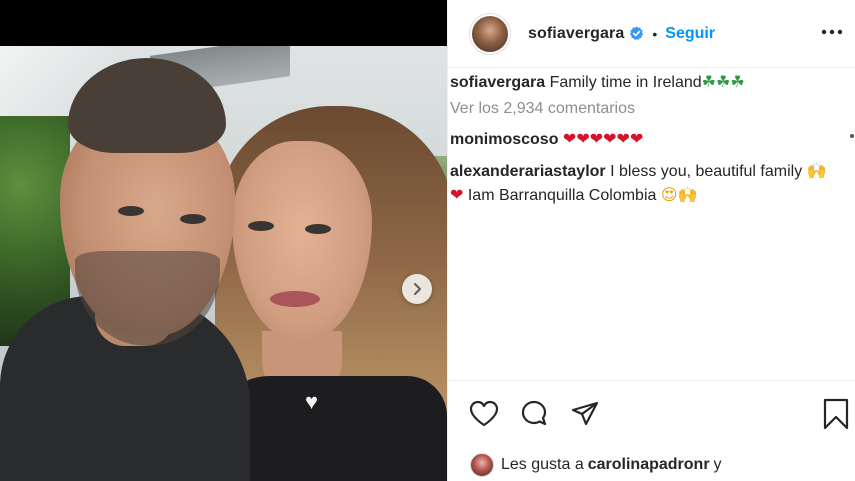 This screenshot has height=481, width=855. I want to click on likes-user: carolinapadronr, so click(649, 465).